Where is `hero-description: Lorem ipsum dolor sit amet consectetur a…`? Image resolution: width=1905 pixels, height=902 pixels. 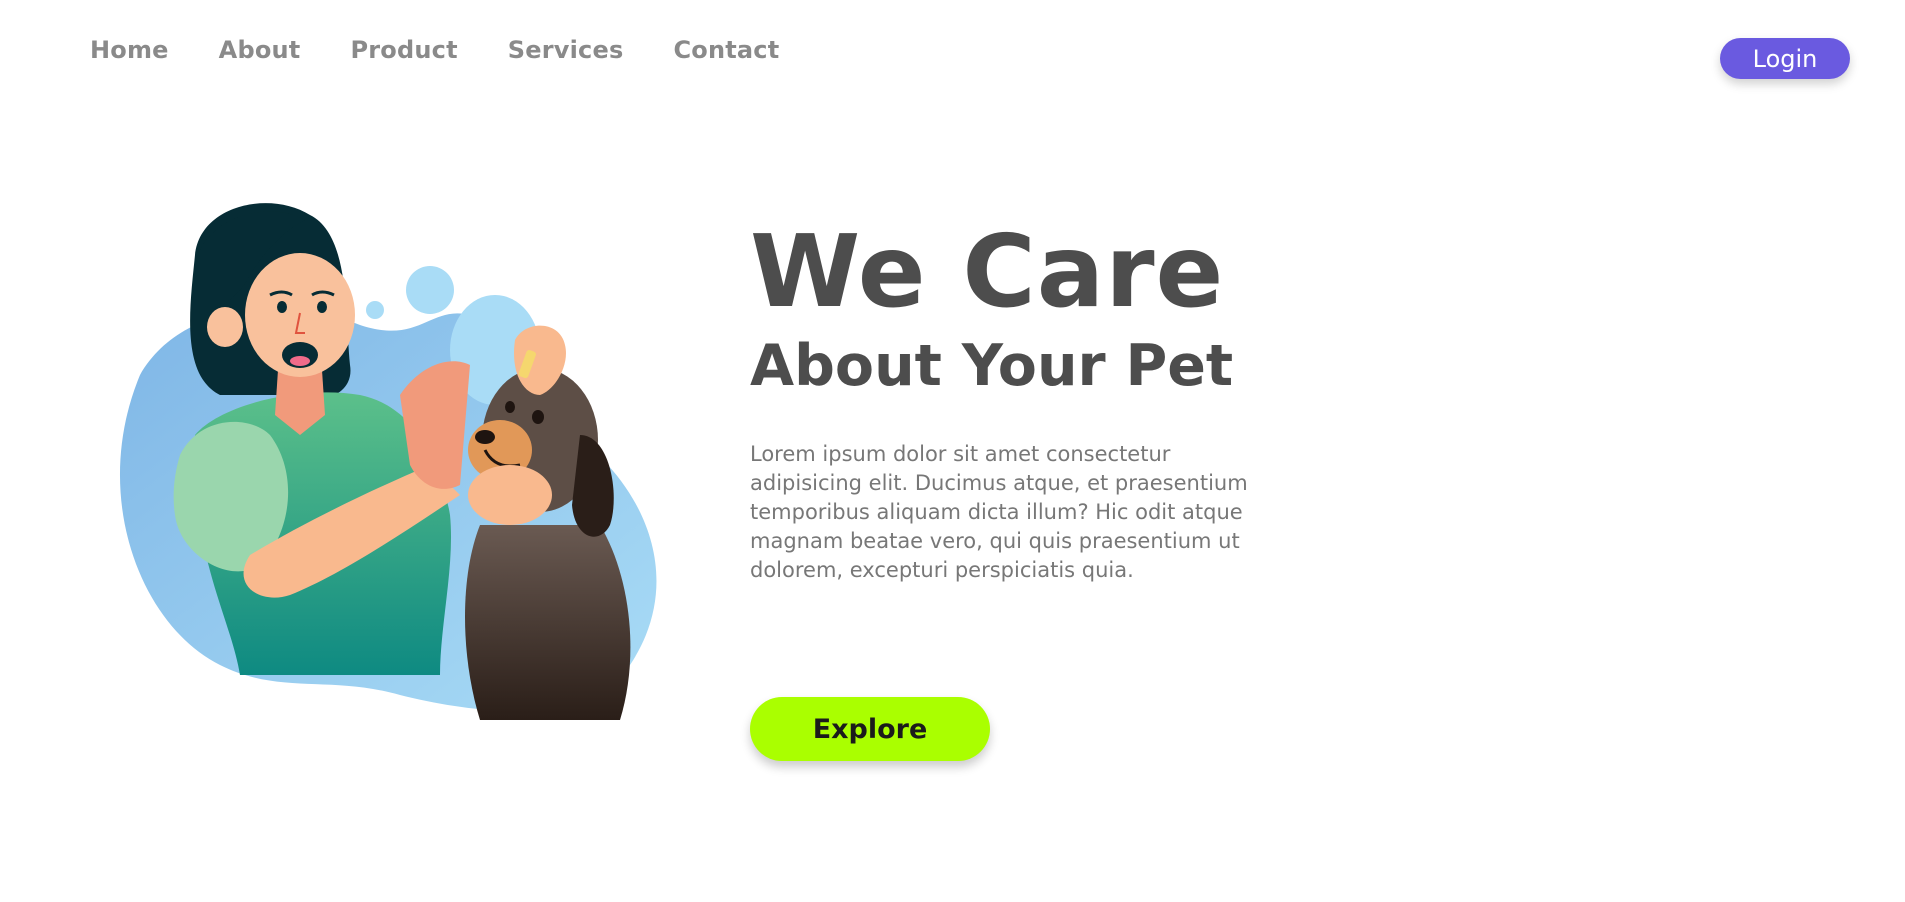 hero-description: Lorem ipsum dolor sit amet consectetur a… is located at coordinates (999, 512).